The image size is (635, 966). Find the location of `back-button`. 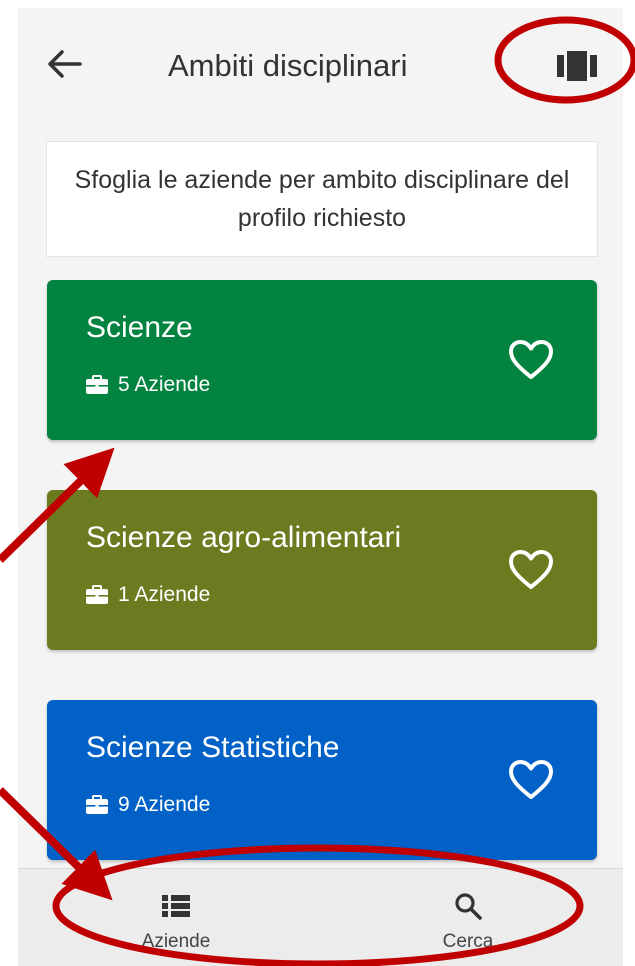

back-button is located at coordinates (64, 64).